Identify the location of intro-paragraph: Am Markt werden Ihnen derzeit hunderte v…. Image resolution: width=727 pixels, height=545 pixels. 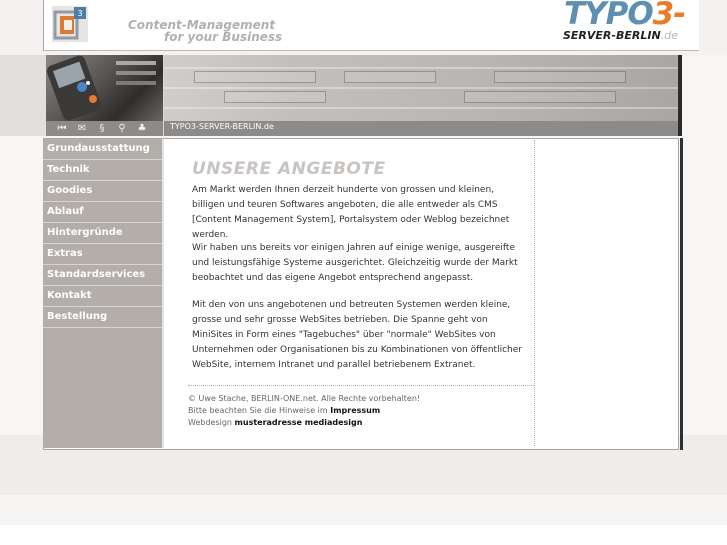
(351, 212).